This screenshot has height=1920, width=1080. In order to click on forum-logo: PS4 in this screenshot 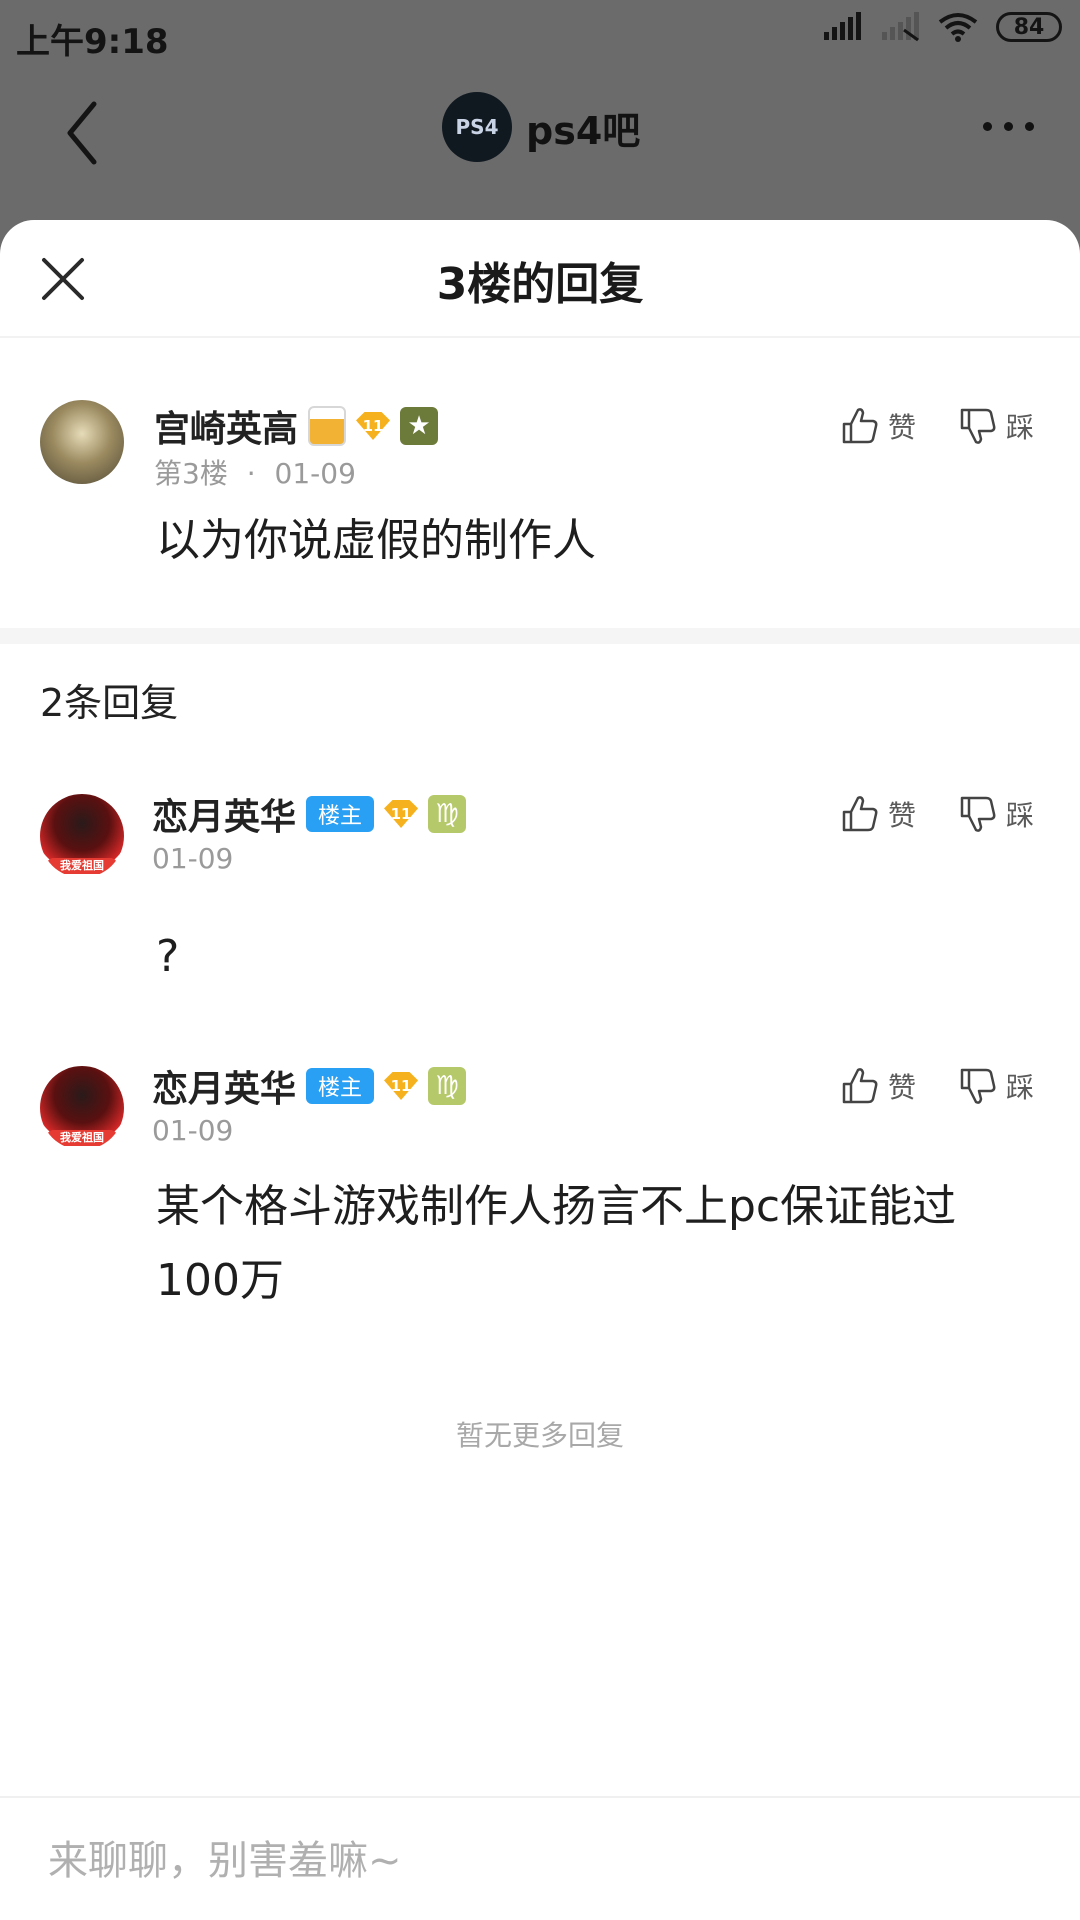, I will do `click(477, 127)`.